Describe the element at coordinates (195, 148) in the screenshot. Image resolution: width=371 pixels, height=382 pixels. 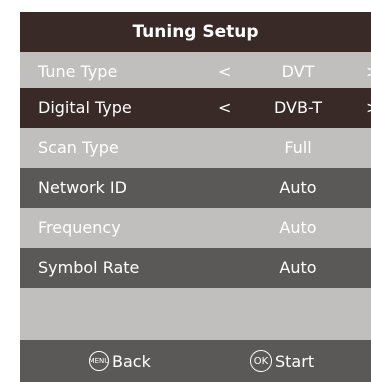
I see `row-scan-type: Scan Type Full` at that location.